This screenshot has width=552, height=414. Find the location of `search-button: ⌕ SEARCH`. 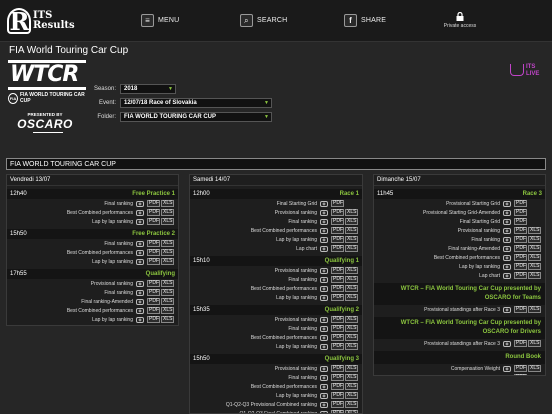

search-button: ⌕ SEARCH is located at coordinates (263, 20).